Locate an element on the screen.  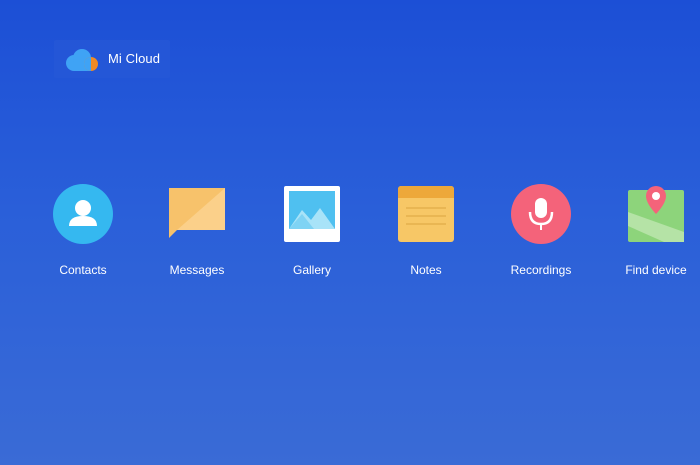
notes-icon is located at coordinates (426, 214).